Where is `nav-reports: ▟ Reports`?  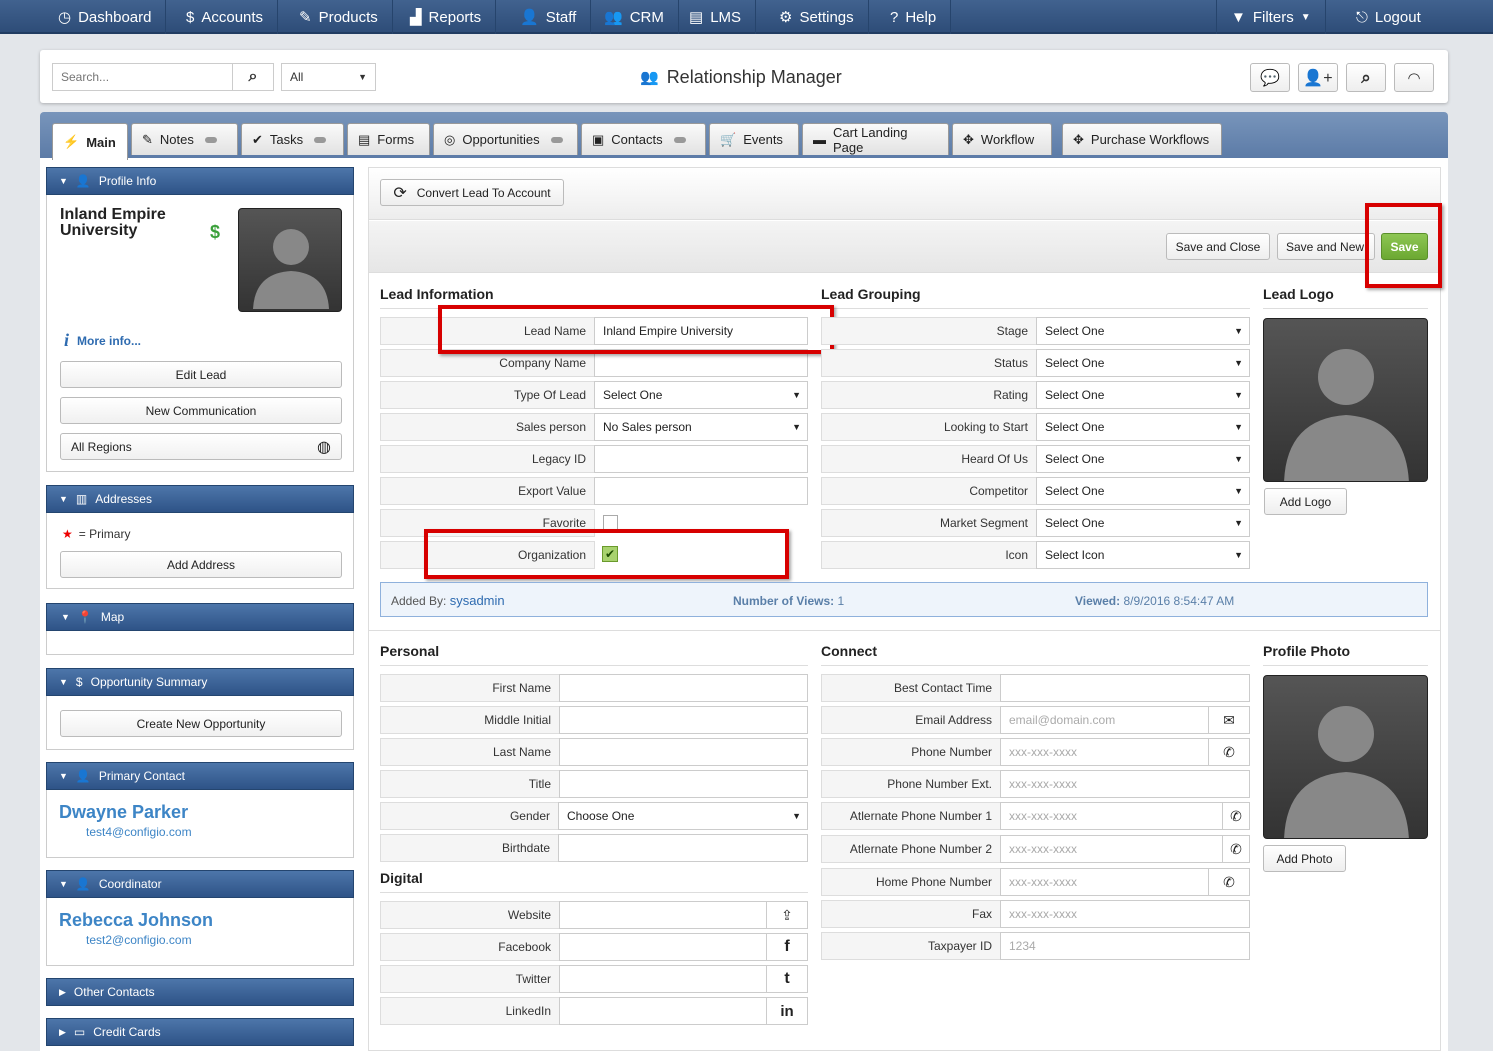 nav-reports: ▟ Reports is located at coordinates (446, 17).